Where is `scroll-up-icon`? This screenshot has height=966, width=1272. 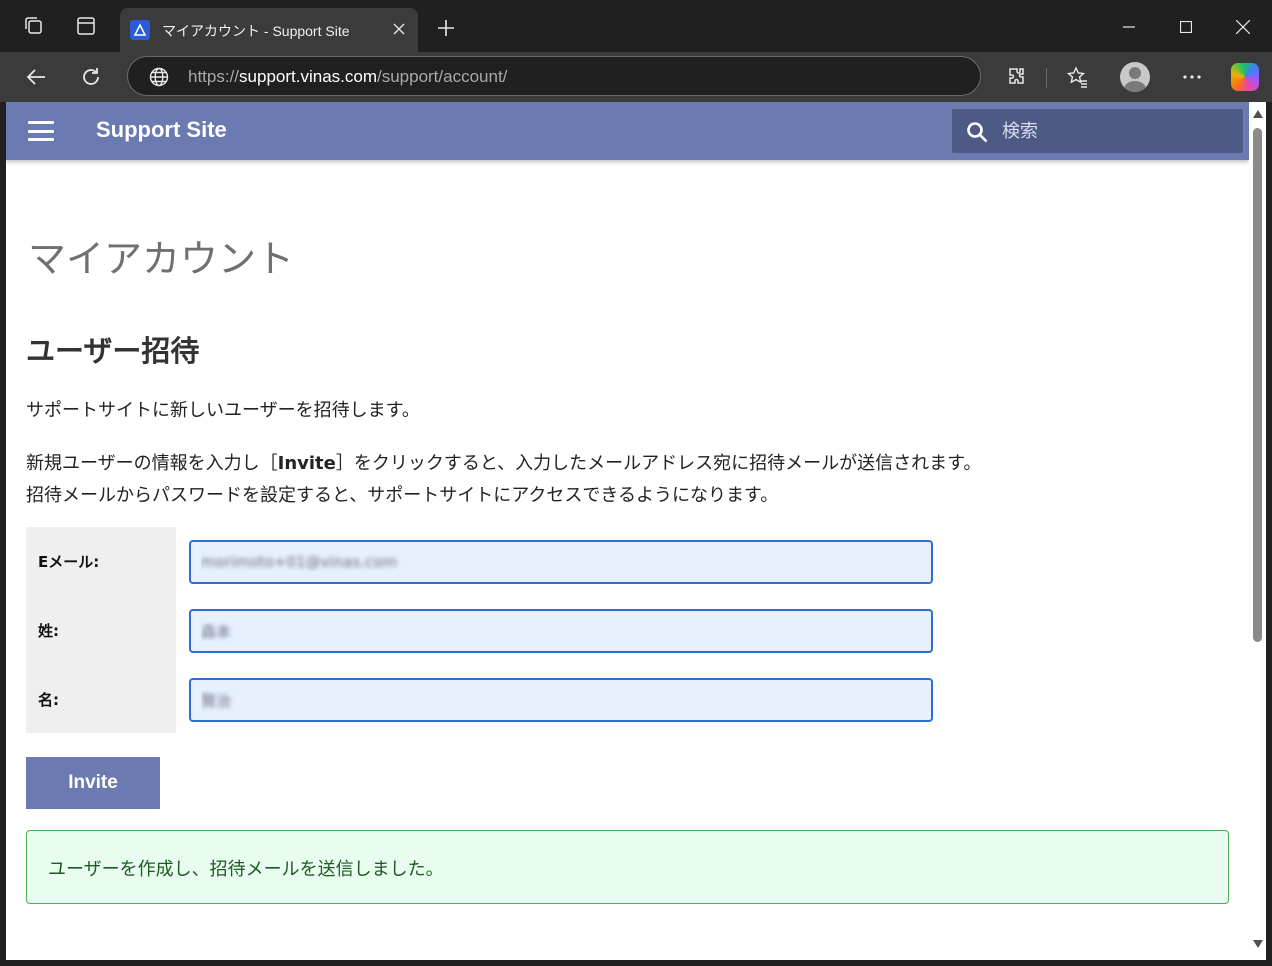 scroll-up-icon is located at coordinates (1258, 114).